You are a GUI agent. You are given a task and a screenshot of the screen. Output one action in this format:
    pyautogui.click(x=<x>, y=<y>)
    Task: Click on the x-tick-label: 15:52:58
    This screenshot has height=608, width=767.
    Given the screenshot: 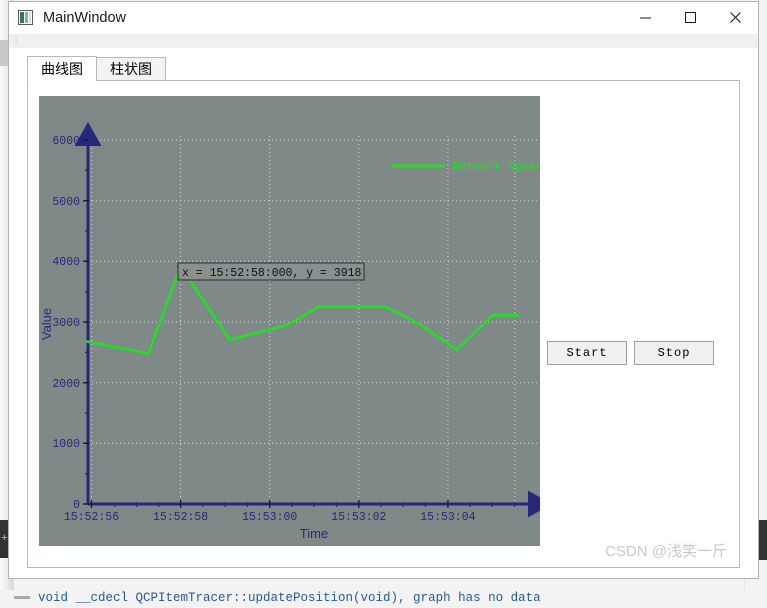 What is the action you would take?
    pyautogui.click(x=180, y=517)
    